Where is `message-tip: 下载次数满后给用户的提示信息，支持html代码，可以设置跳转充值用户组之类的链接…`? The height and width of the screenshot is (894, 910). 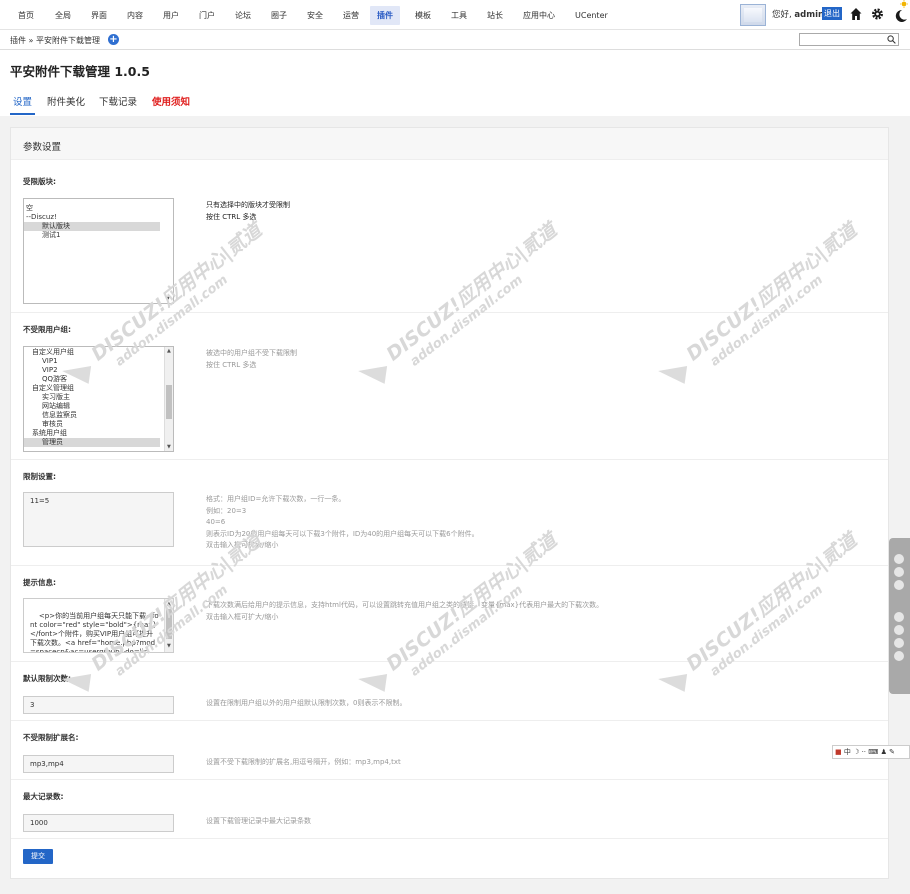
message-tip: 下载次数满后给用户的提示信息，支持html代码，可以设置跳转充值用户组之类的链接… is located at coordinates (416, 611).